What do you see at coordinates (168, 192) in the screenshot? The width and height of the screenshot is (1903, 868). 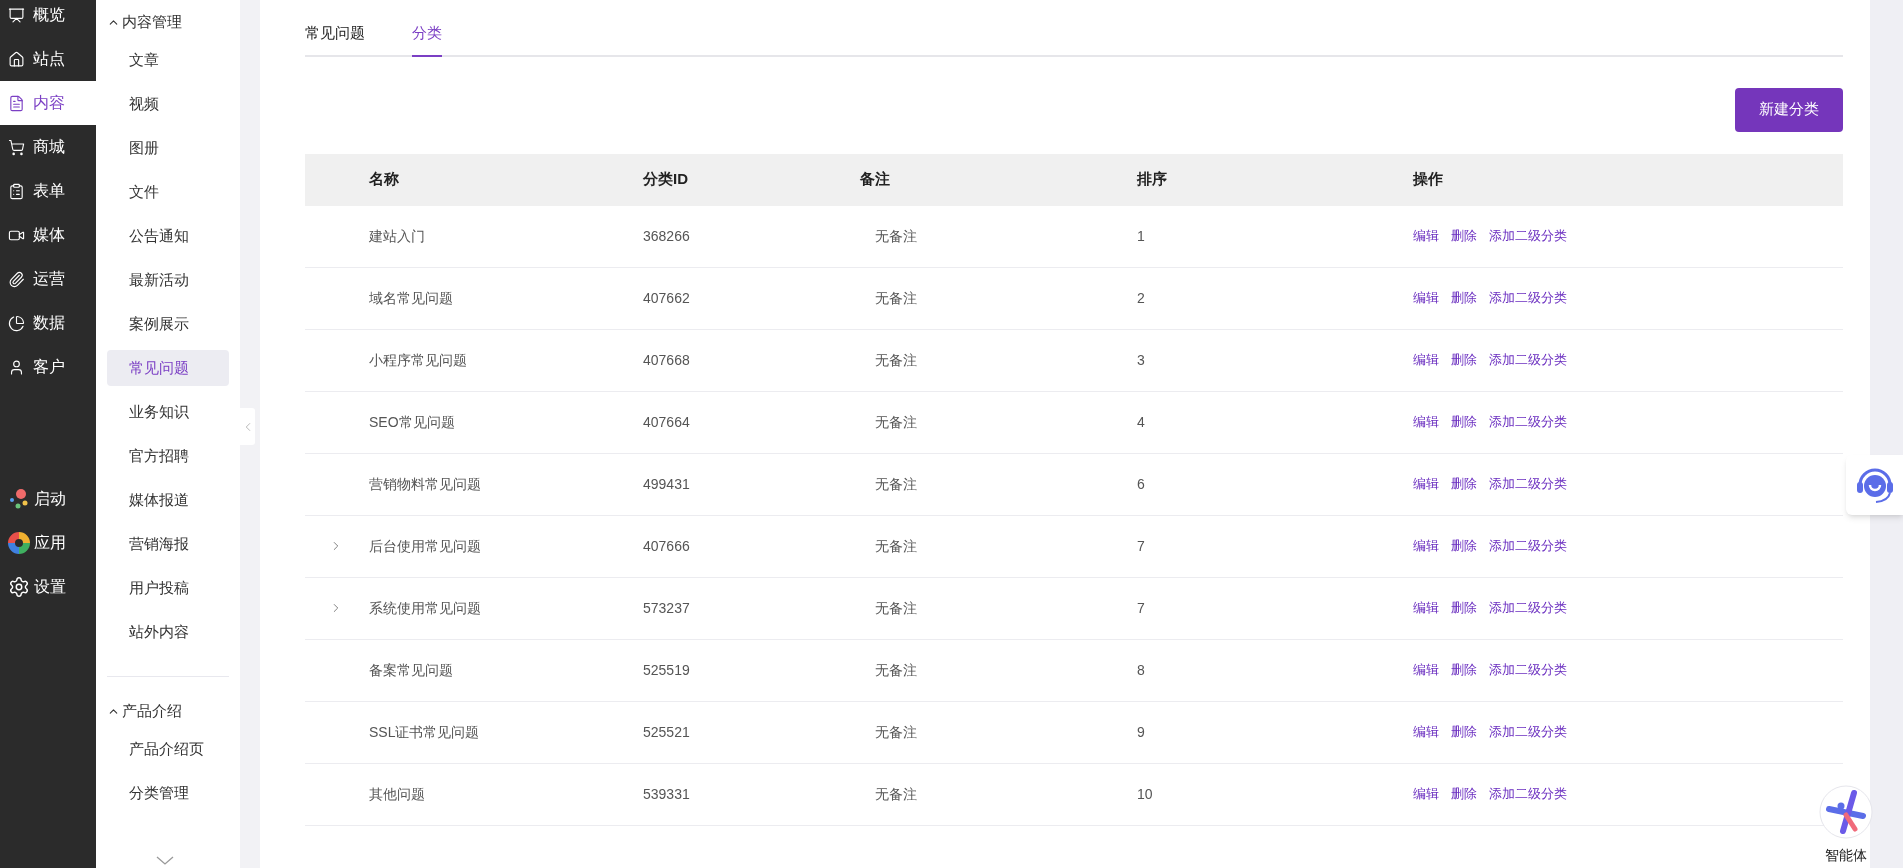 I see `submenu-item: 文件` at bounding box center [168, 192].